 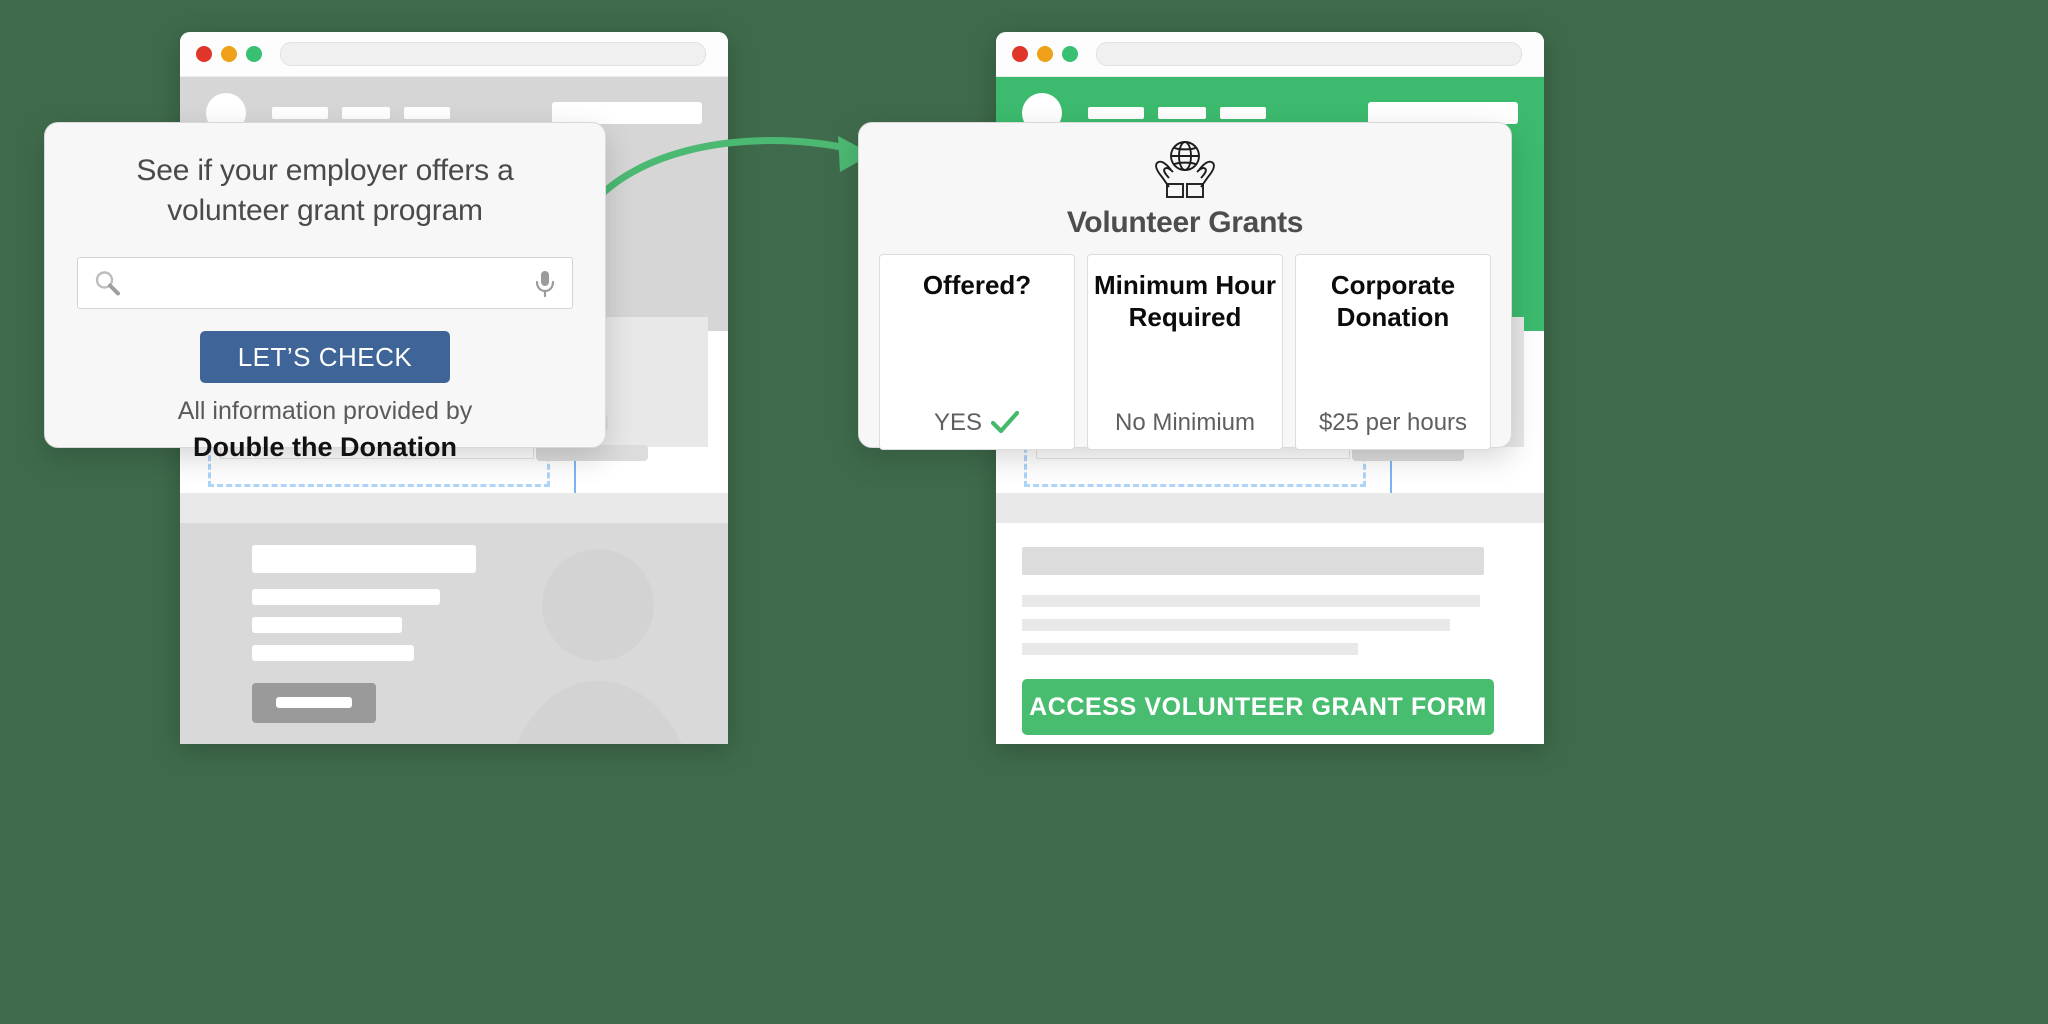 What do you see at coordinates (977, 352) in the screenshot?
I see `tile-offered: Offered? YES` at bounding box center [977, 352].